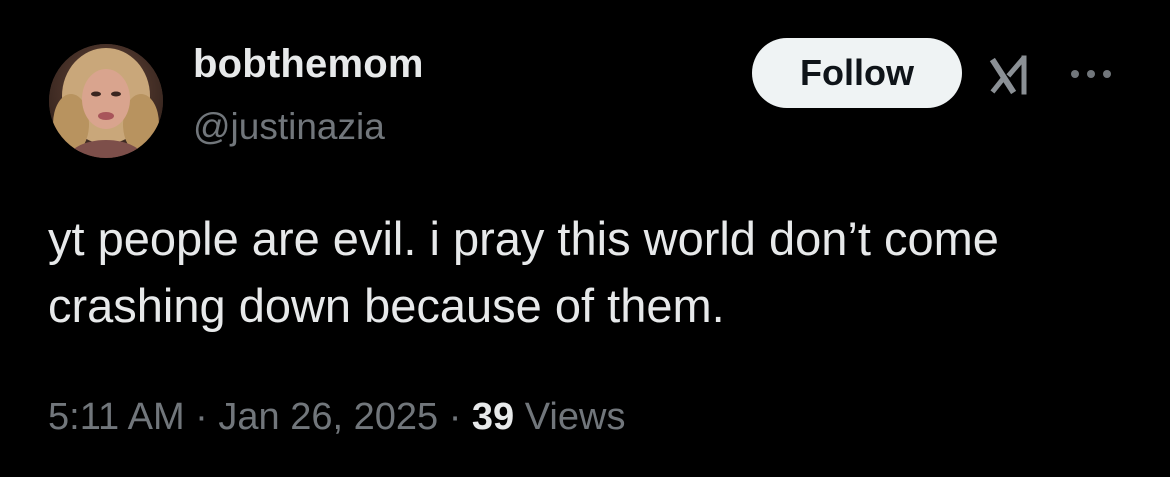 This screenshot has height=477, width=1170. What do you see at coordinates (493, 417) in the screenshot?
I see `views-count: 39` at bounding box center [493, 417].